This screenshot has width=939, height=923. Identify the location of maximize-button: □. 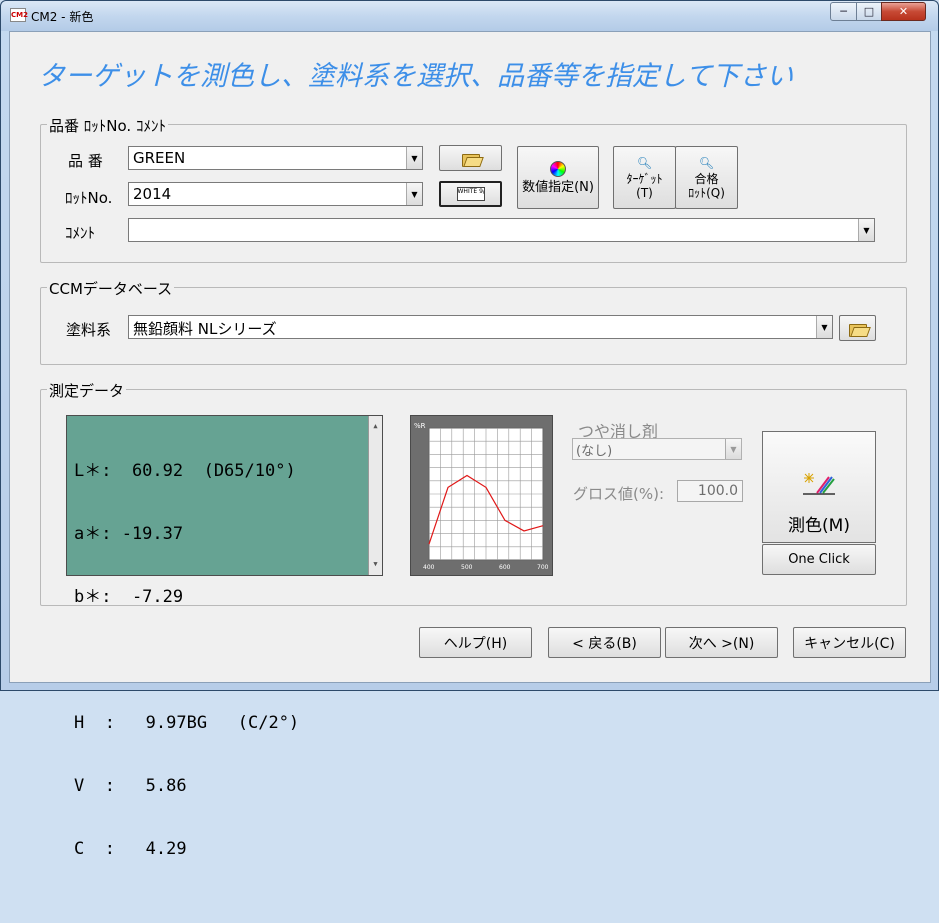
(869, 11).